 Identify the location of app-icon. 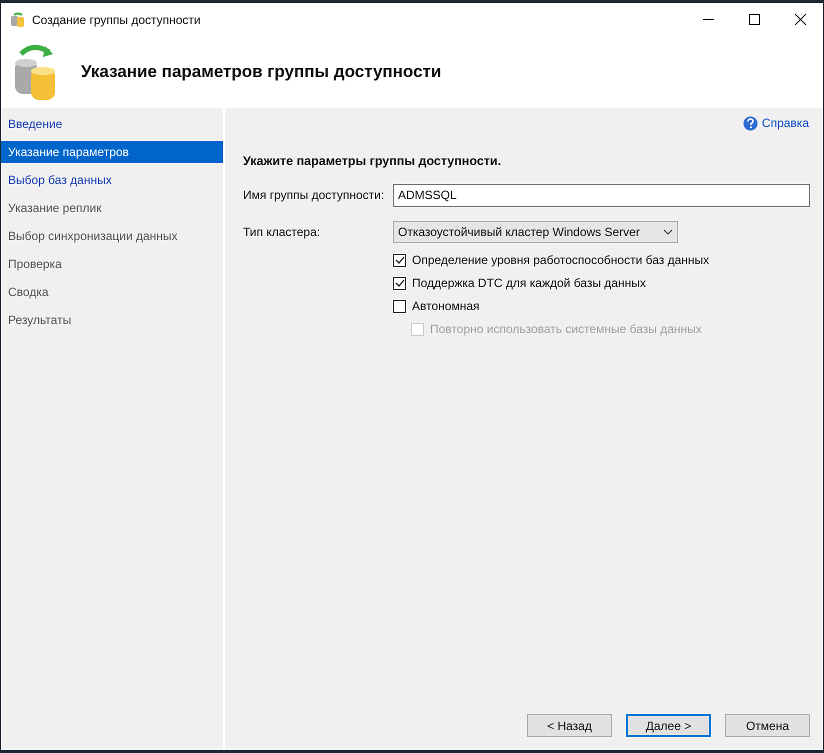
(18, 20).